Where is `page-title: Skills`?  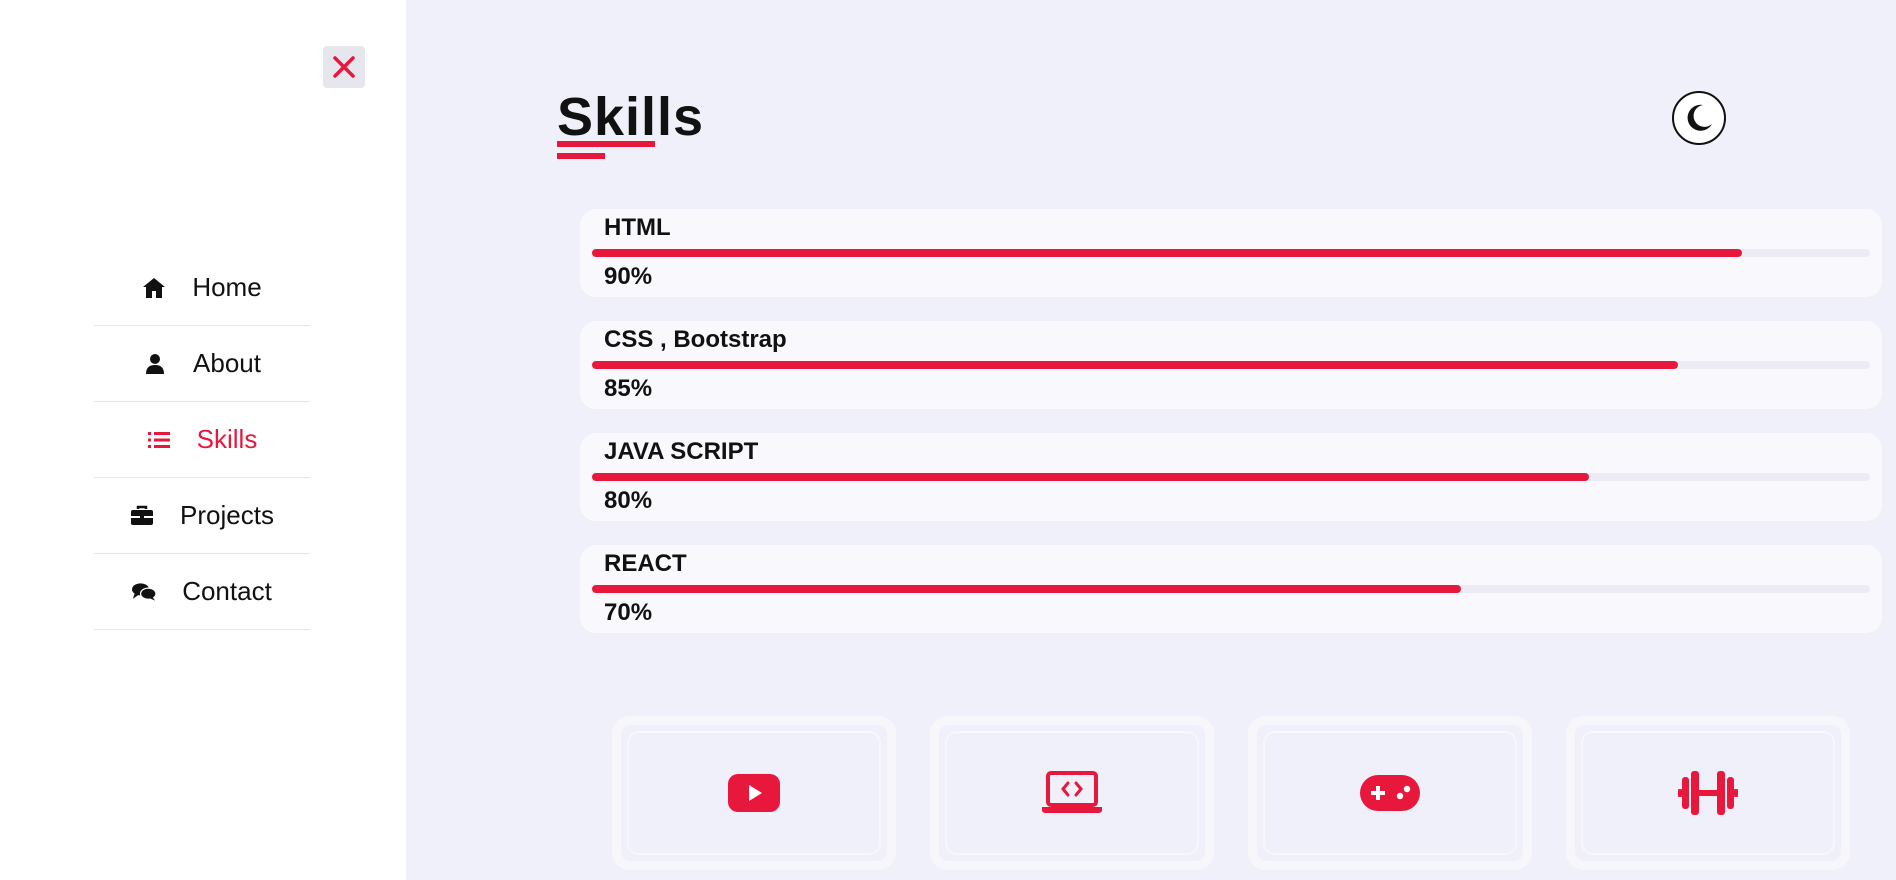 page-title: Skills is located at coordinates (631, 117).